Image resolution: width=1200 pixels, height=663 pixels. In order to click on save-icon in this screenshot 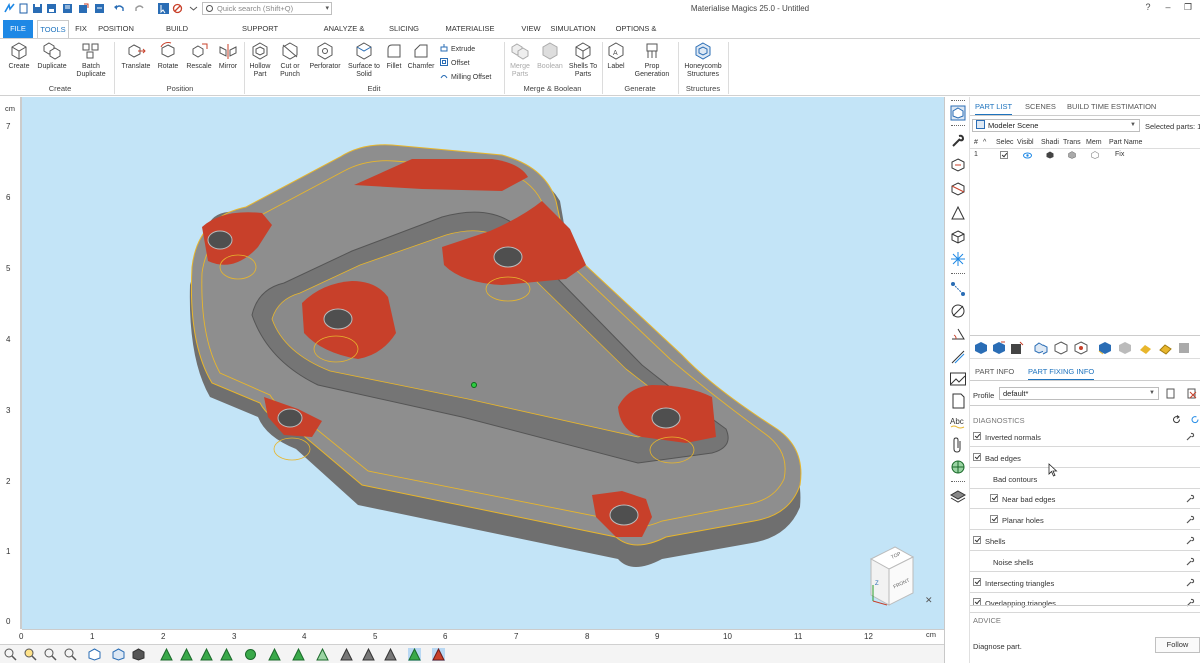, I will do `click(37, 8)`.